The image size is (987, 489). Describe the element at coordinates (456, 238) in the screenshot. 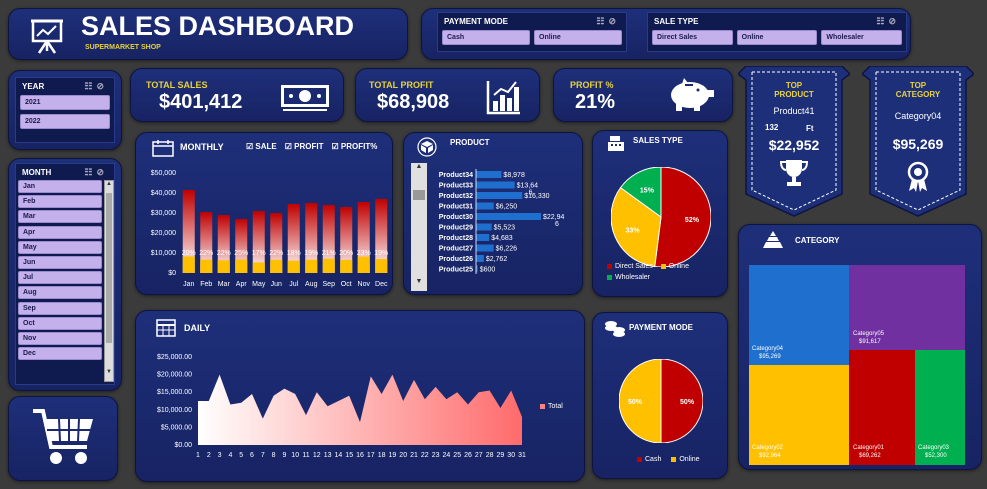

I see `product-label: Product28` at that location.